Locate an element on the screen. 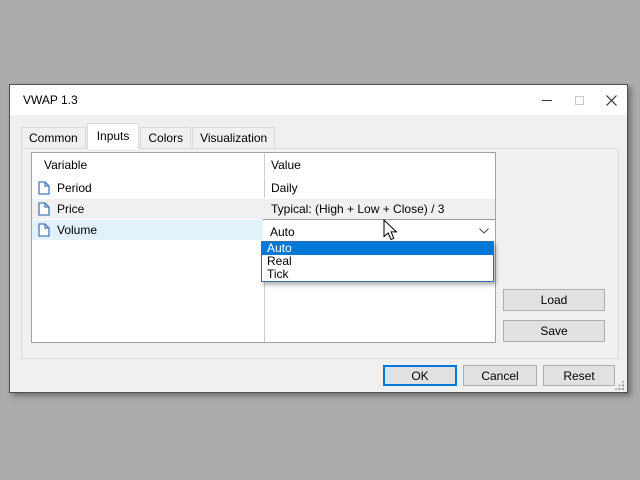 This screenshot has height=480, width=640. period-value-cell: Daily is located at coordinates (284, 188).